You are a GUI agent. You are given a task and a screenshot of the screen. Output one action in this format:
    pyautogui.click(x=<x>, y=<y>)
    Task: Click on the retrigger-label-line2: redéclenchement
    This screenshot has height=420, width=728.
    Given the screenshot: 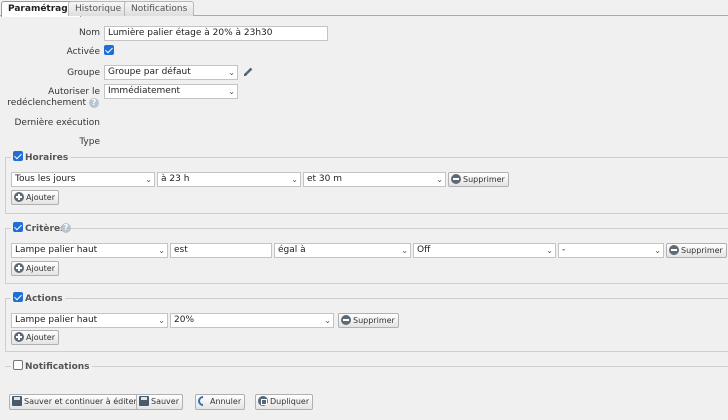 What is the action you would take?
    pyautogui.click(x=46, y=103)
    